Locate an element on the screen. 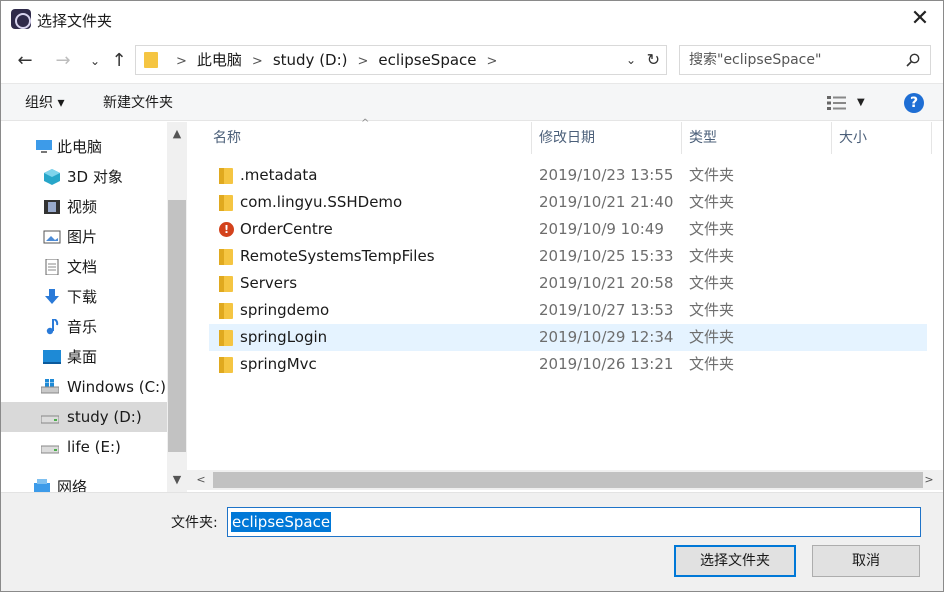 This screenshot has height=592, width=944. scroll-up-icon: ▲ is located at coordinates (177, 134).